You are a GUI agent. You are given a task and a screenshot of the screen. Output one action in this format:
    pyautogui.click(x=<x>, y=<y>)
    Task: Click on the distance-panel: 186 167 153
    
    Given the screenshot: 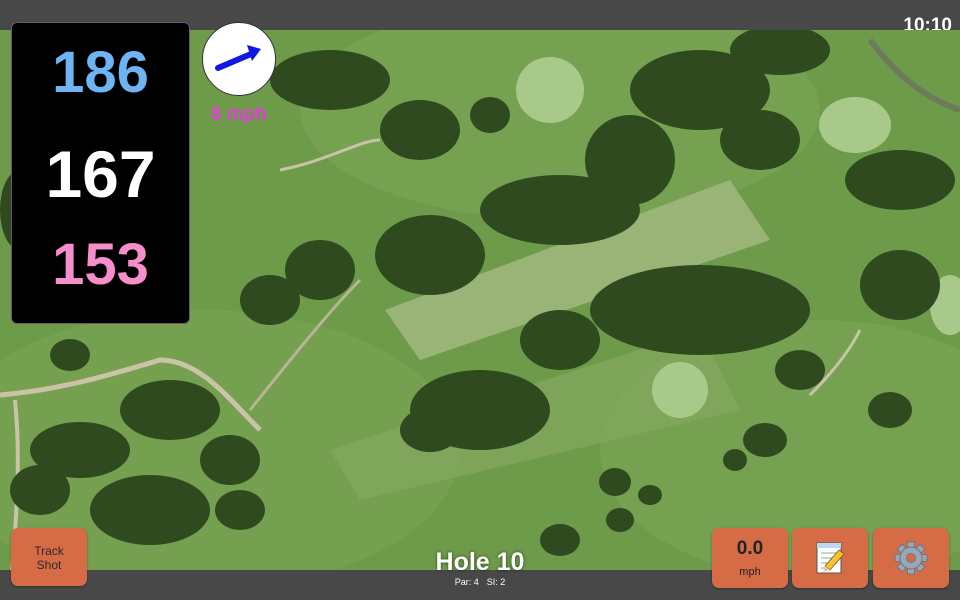 What is the action you would take?
    pyautogui.click(x=100, y=173)
    